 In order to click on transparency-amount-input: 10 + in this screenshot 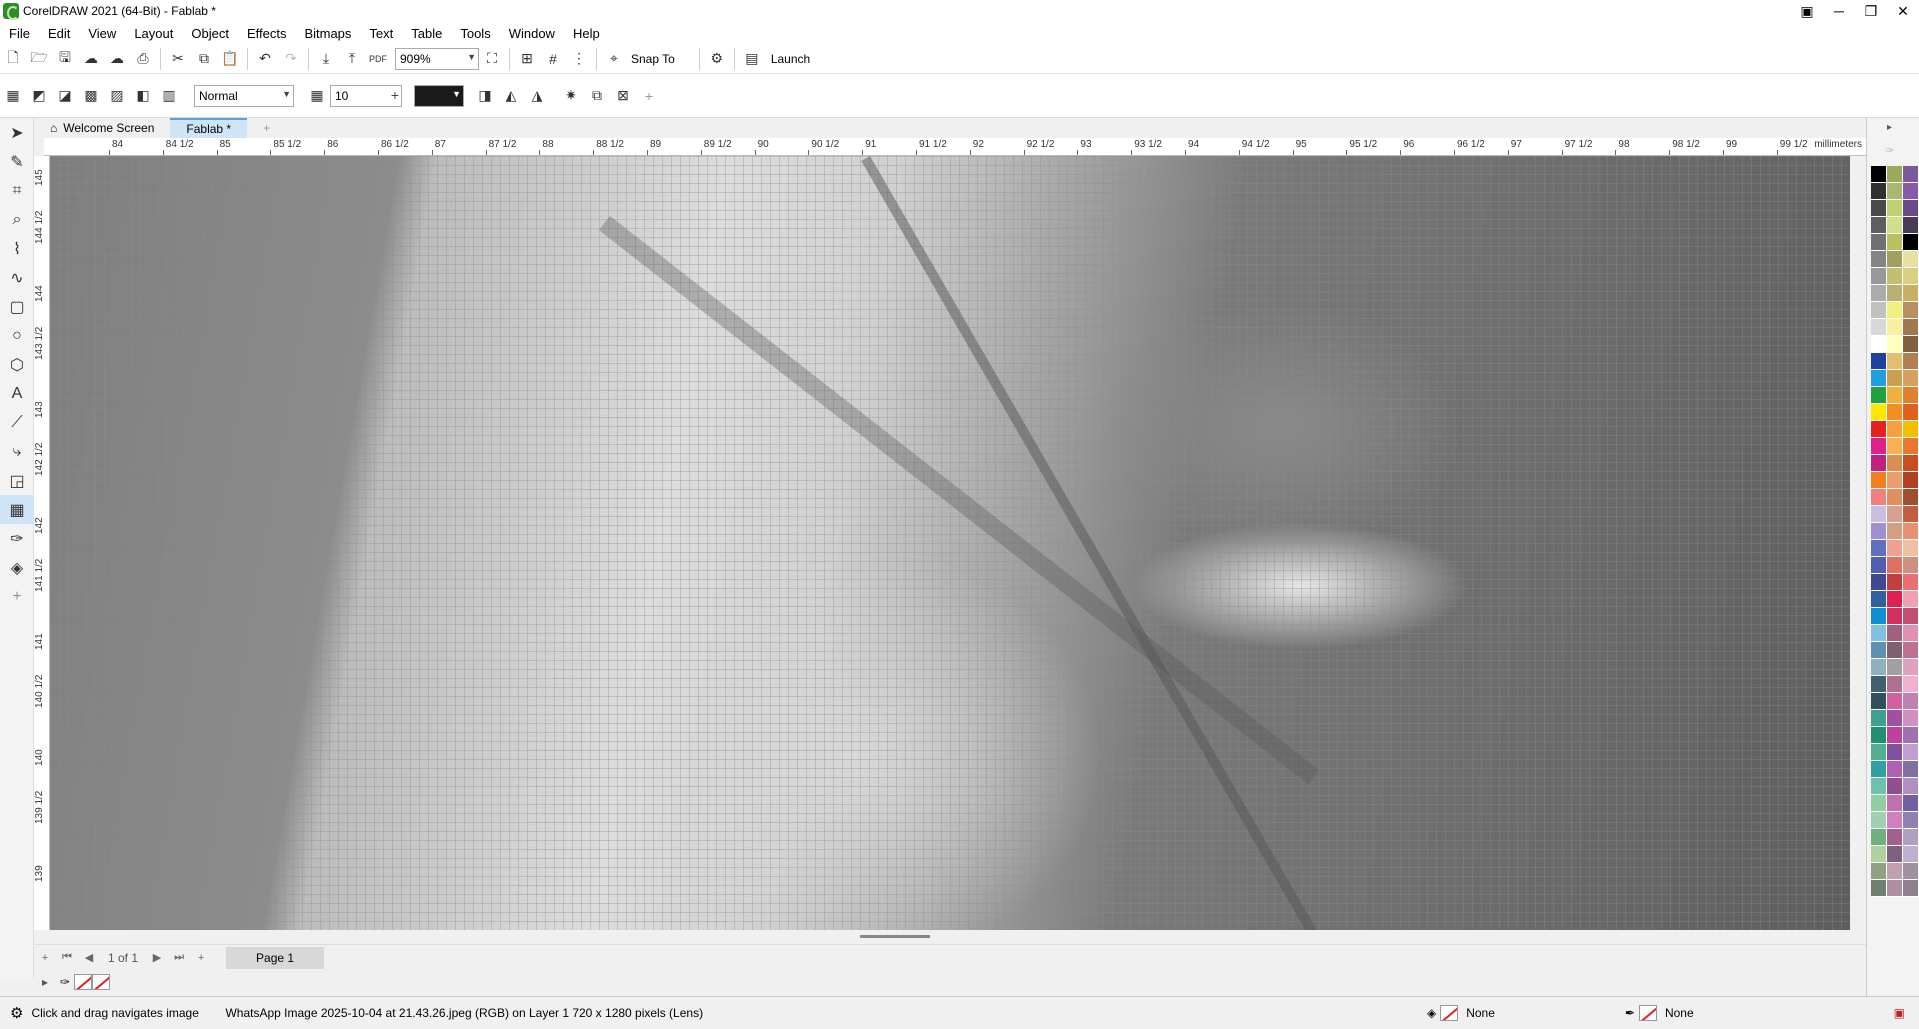, I will do `click(366, 95)`.